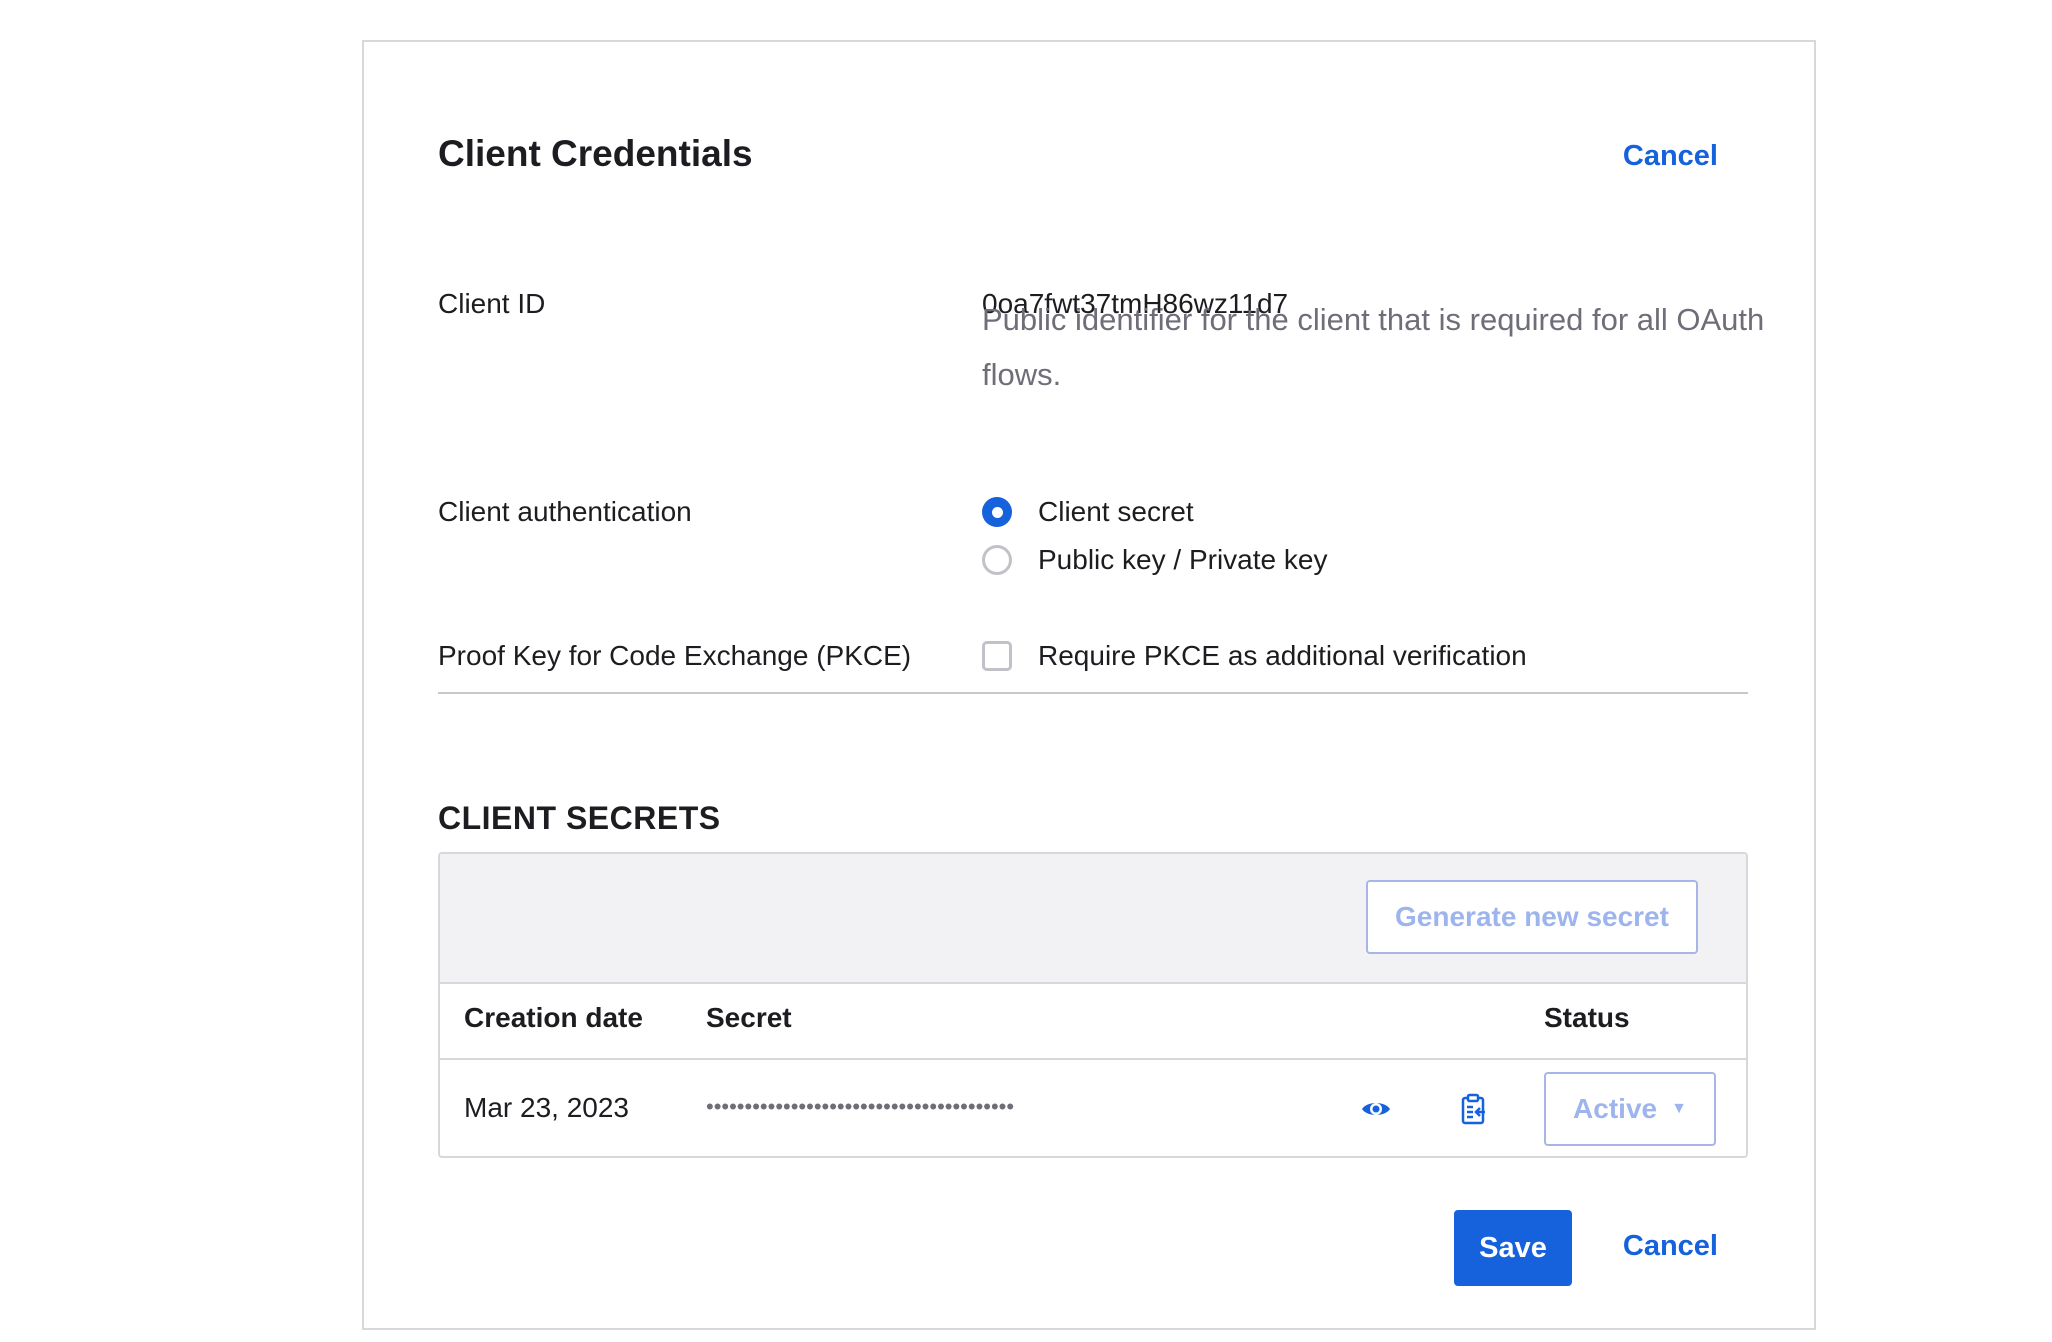  What do you see at coordinates (997, 656) in the screenshot?
I see `pkce-checkbox` at bounding box center [997, 656].